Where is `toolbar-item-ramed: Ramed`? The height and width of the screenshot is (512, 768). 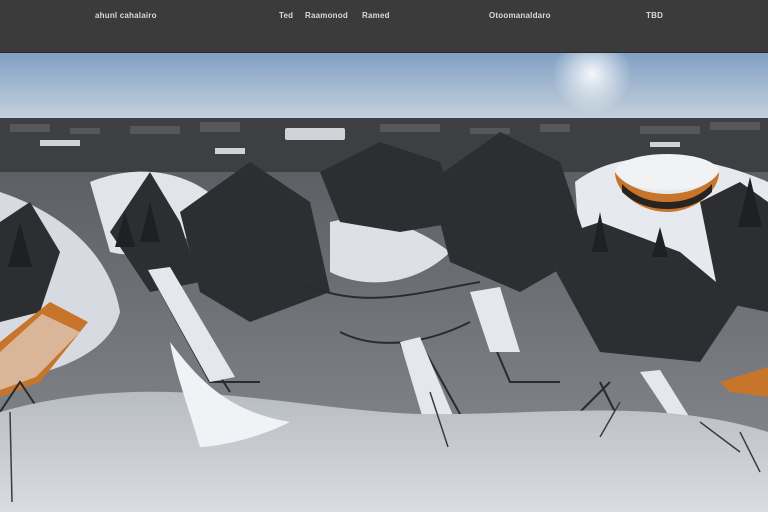
toolbar-item-ramed: Ramed is located at coordinates (376, 15).